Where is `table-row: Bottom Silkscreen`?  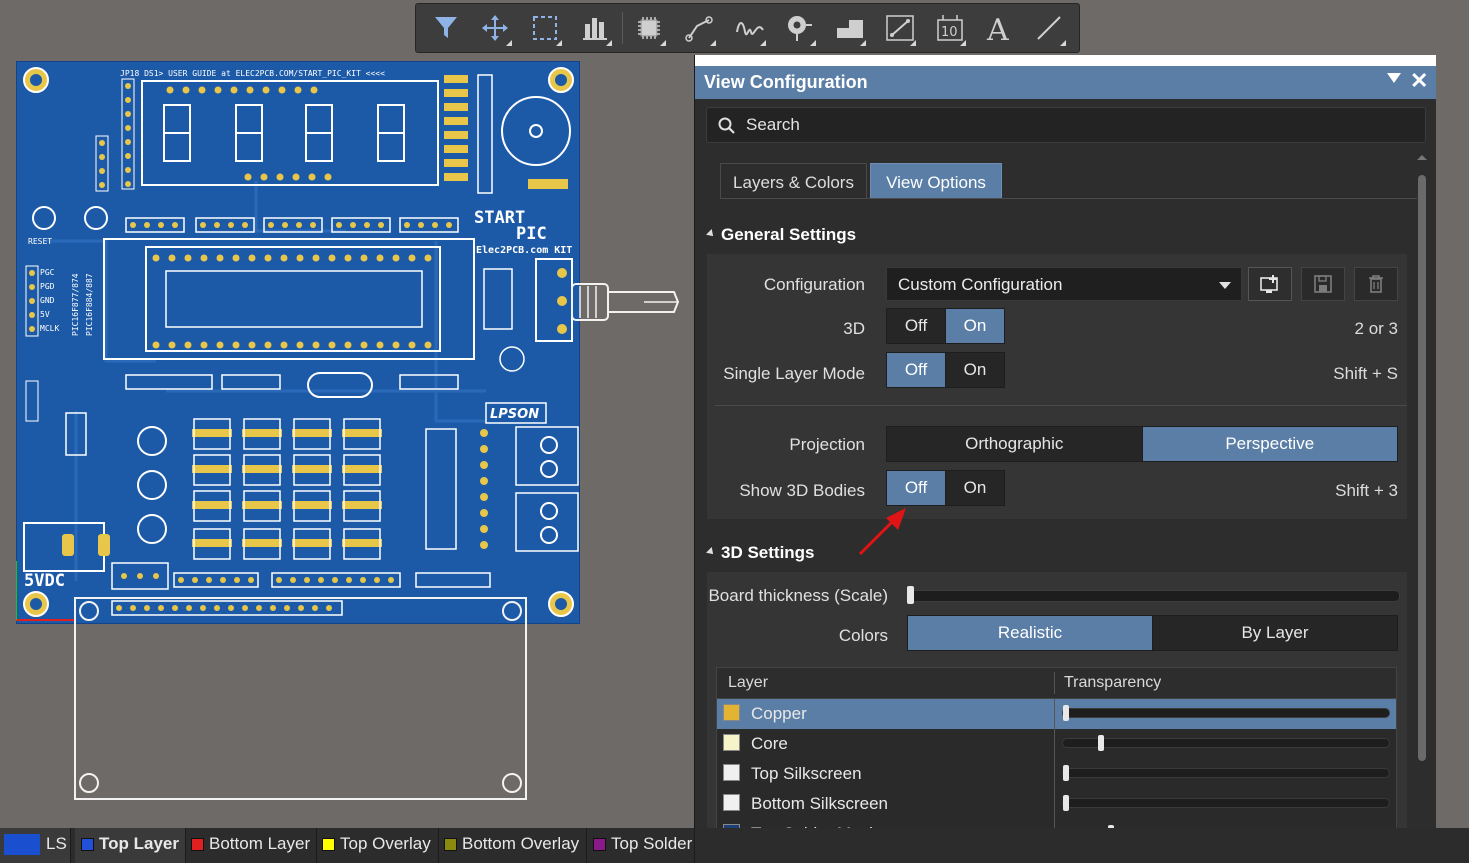
table-row: Bottom Silkscreen is located at coordinates (1056, 804).